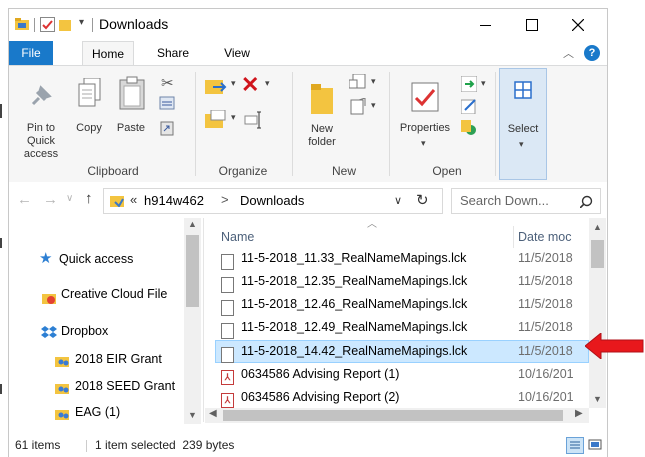 Image resolution: width=645 pixels, height=457 pixels. What do you see at coordinates (401, 397) in the screenshot?
I see `table-row: ⅄ 0634586 Advising Report (2) 10/16/201` at bounding box center [401, 397].